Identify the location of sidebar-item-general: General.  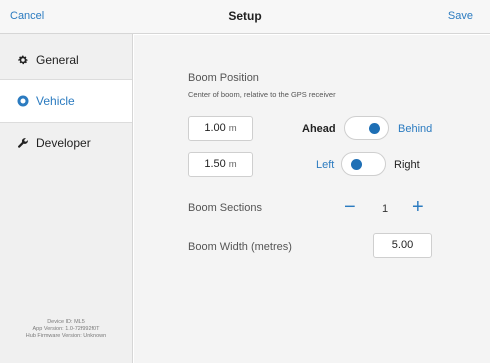
(66, 60).